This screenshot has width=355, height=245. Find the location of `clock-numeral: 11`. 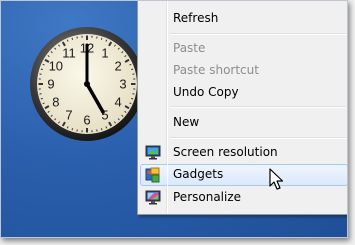

clock-numeral: 11 is located at coordinates (69, 52).